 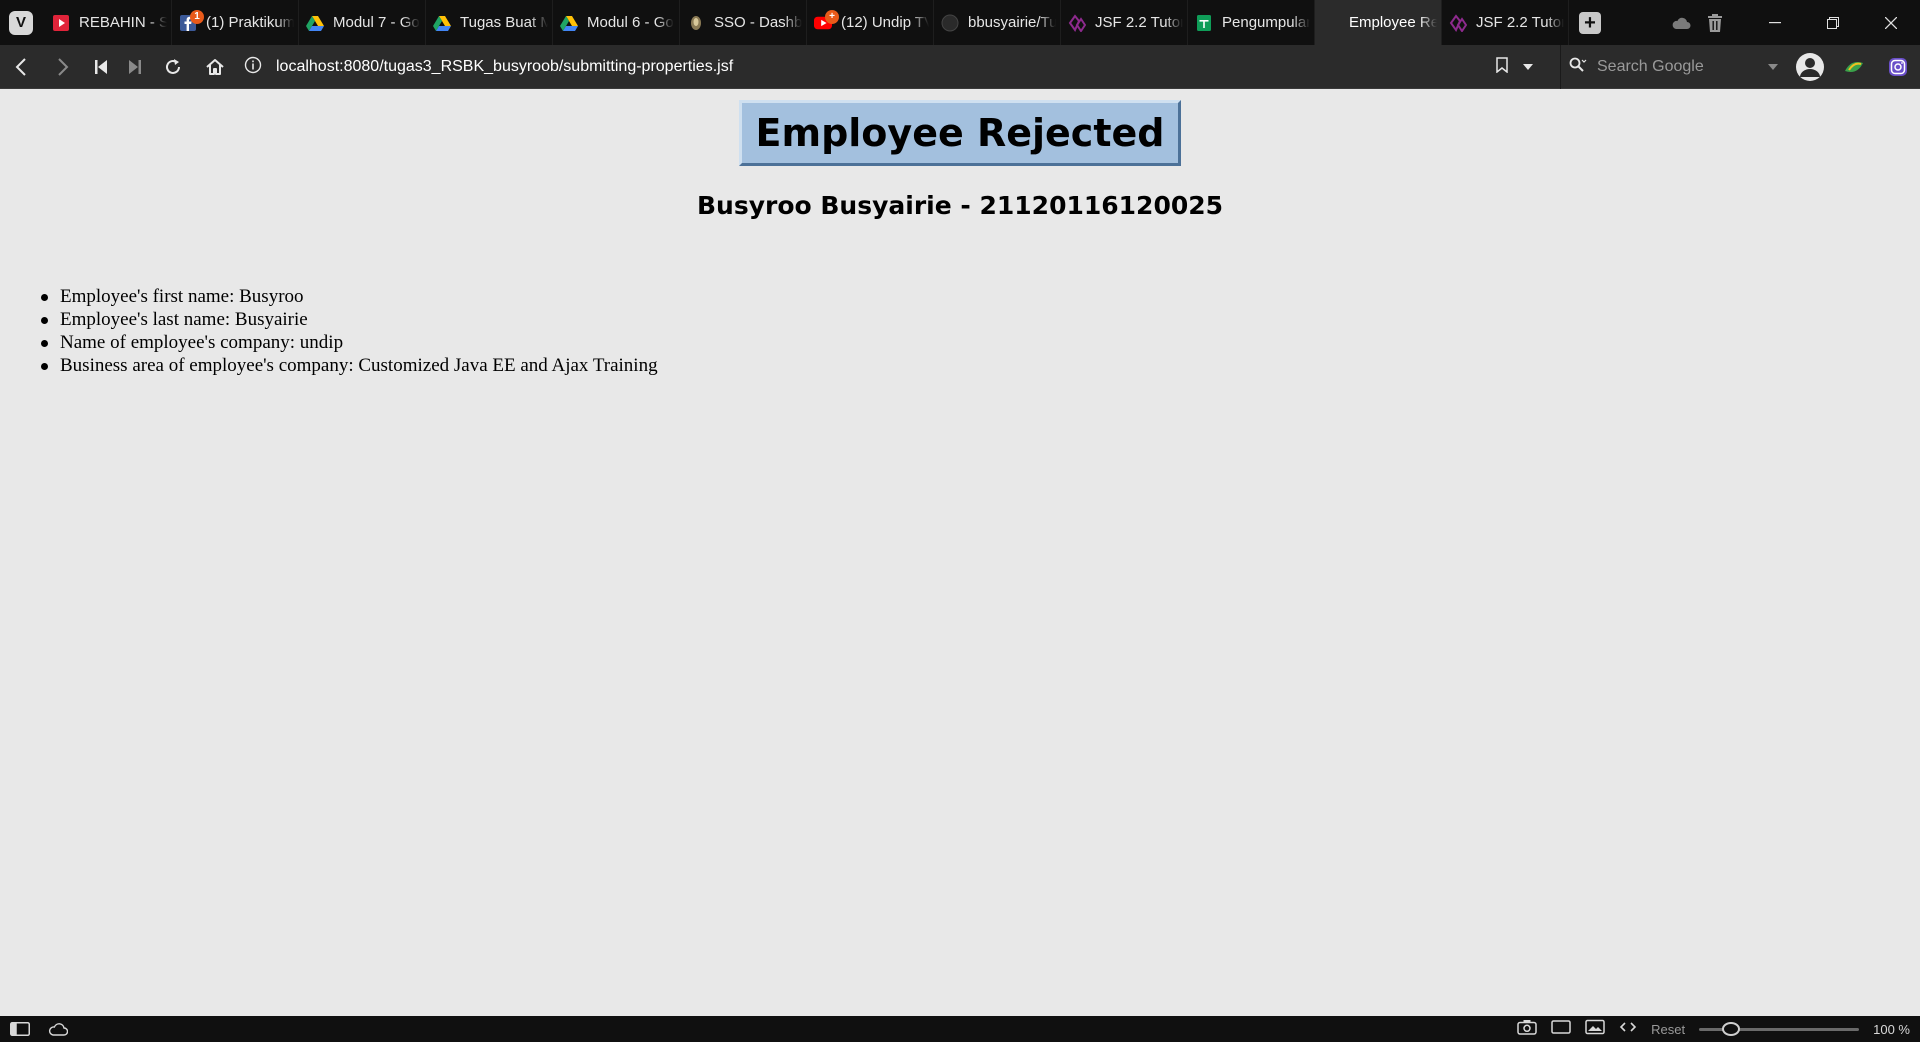 What do you see at coordinates (1668, 1029) in the screenshot?
I see `zoom-reset-button: Reset` at bounding box center [1668, 1029].